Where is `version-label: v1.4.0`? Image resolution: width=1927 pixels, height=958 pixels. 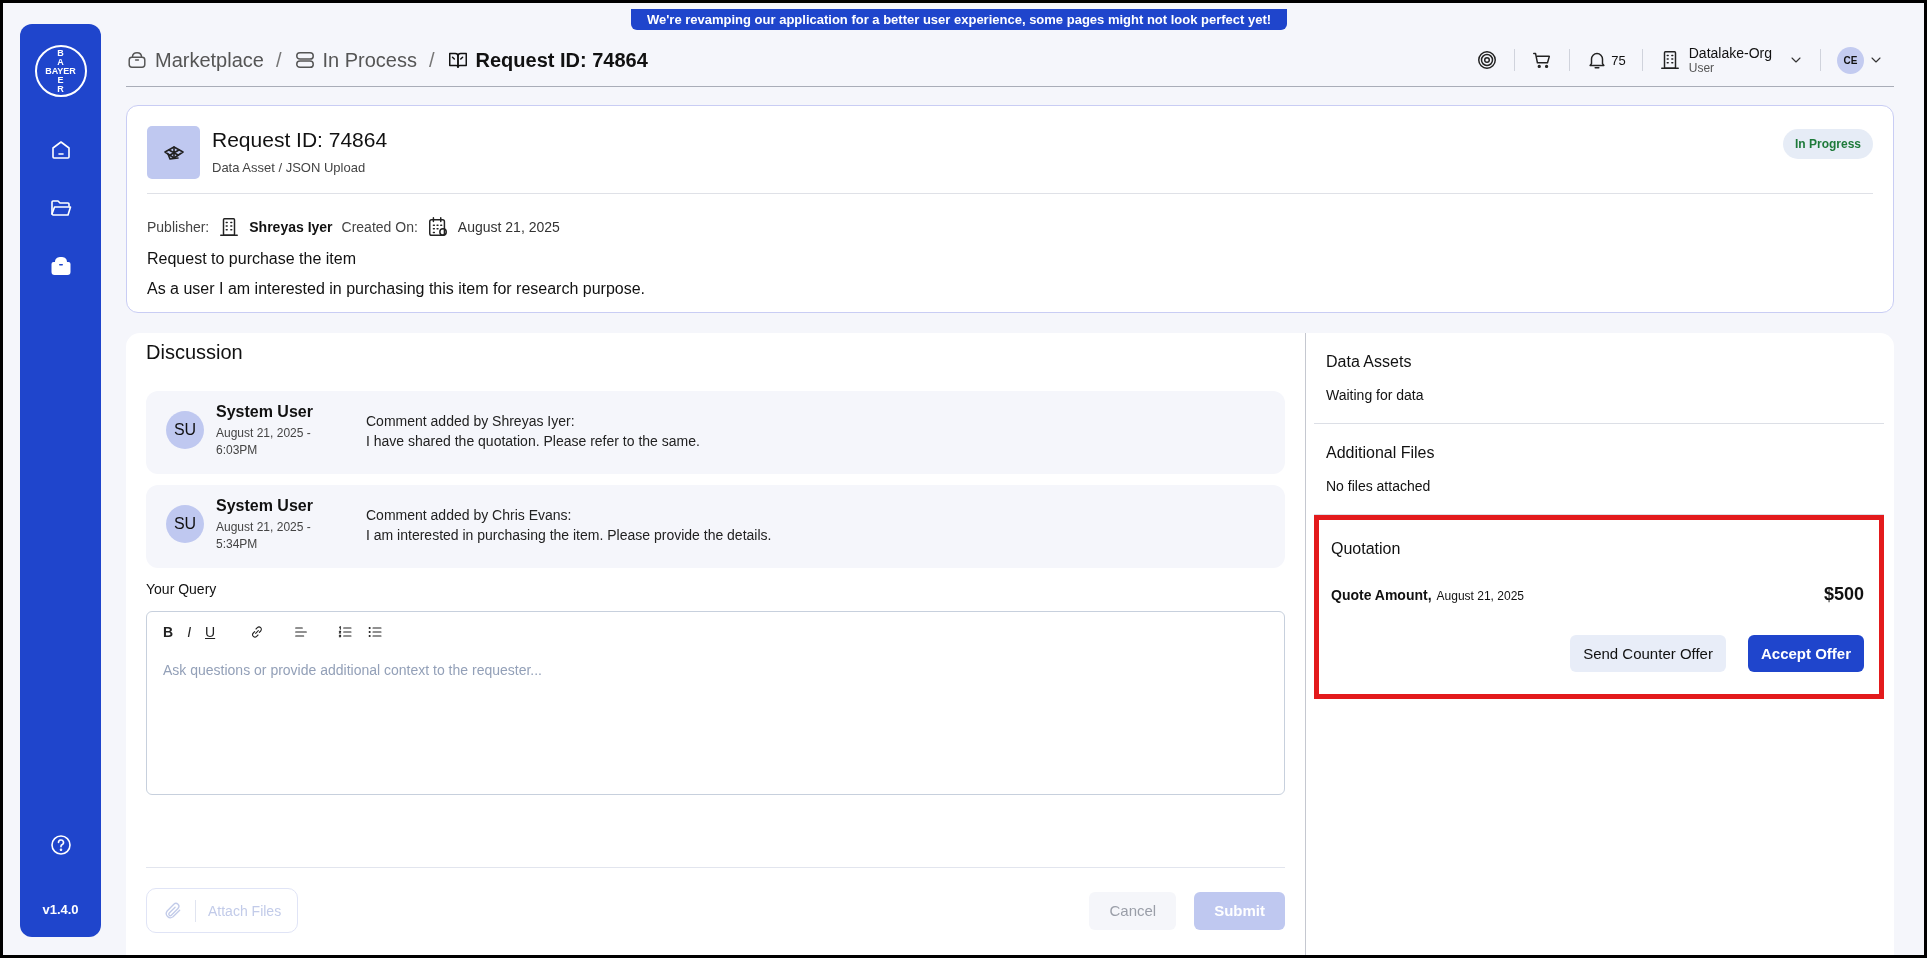 version-label: v1.4.0 is located at coordinates (60, 909).